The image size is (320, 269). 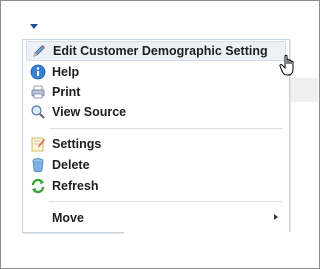 What do you see at coordinates (276, 217) in the screenshot?
I see `submenu-arrow-icon` at bounding box center [276, 217].